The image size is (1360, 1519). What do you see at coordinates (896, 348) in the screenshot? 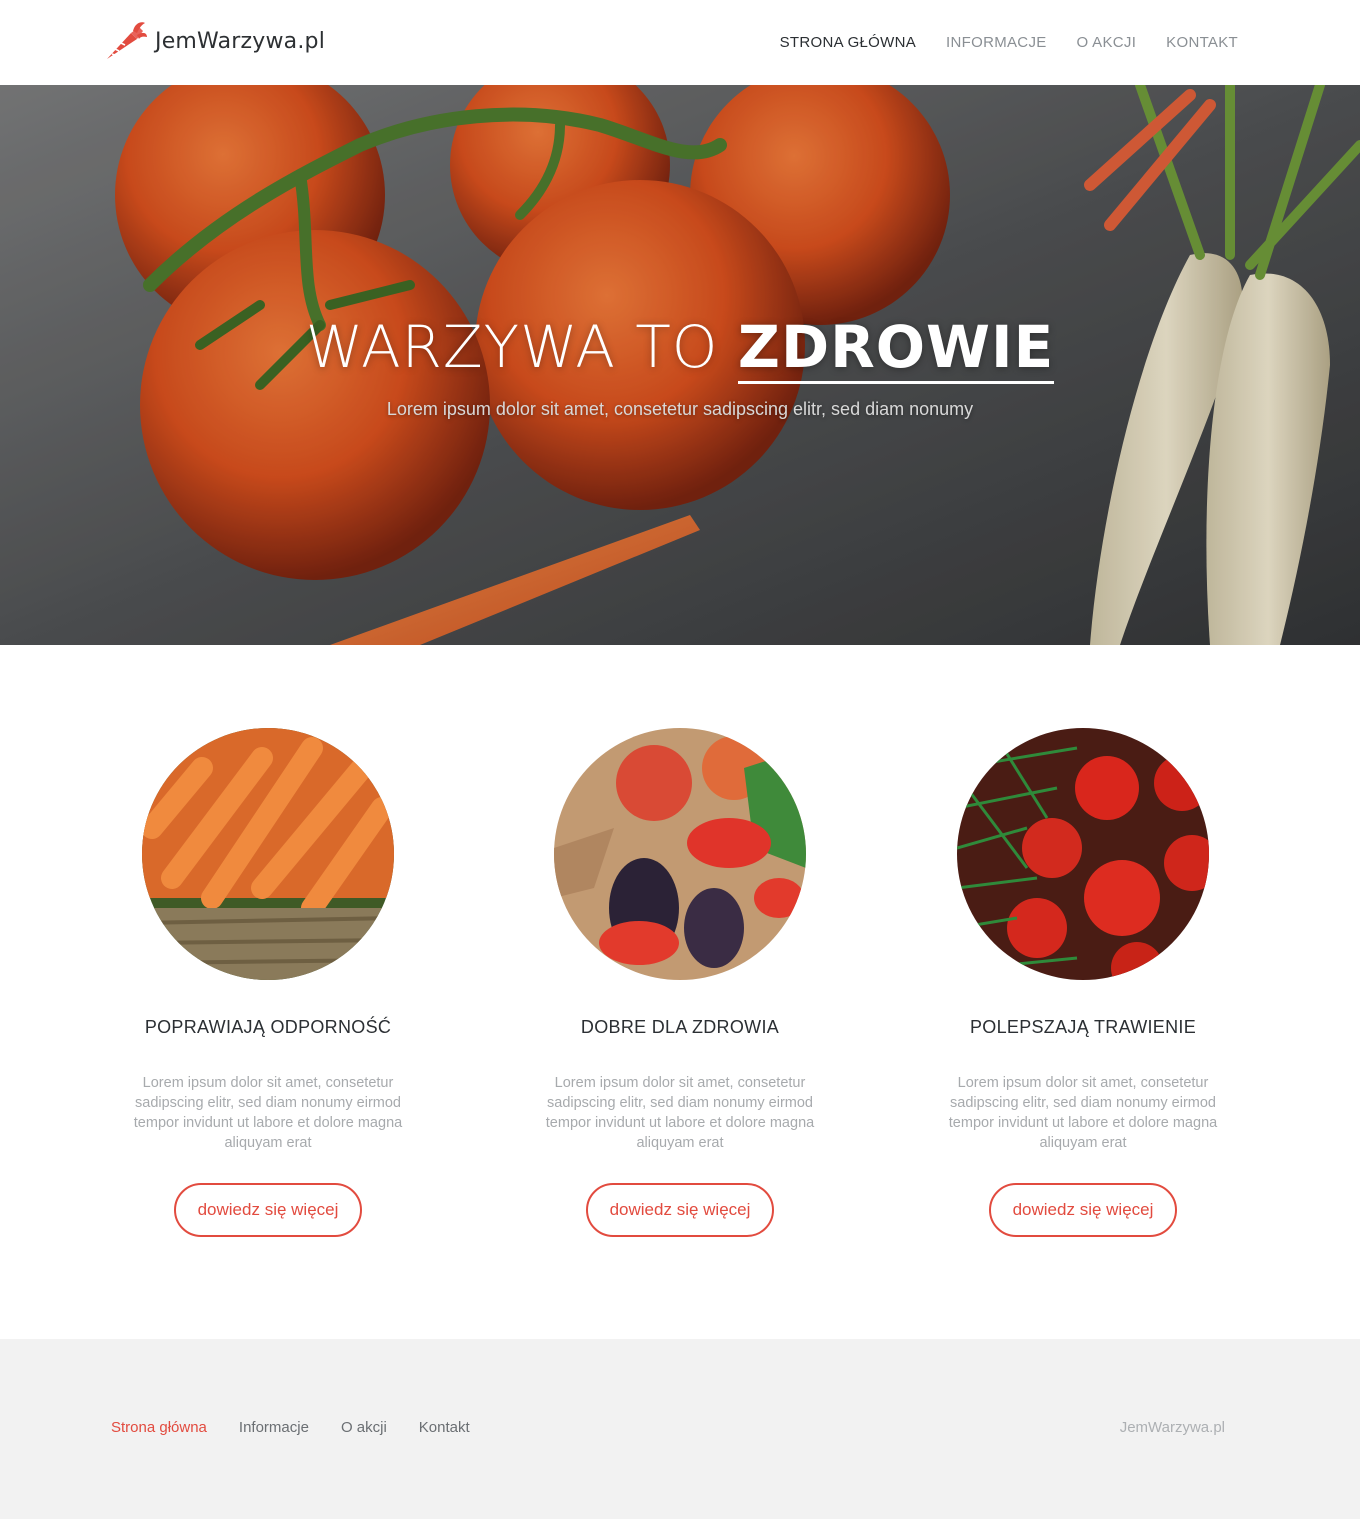
I see `hero-title-bold: ZDROWIE` at bounding box center [896, 348].